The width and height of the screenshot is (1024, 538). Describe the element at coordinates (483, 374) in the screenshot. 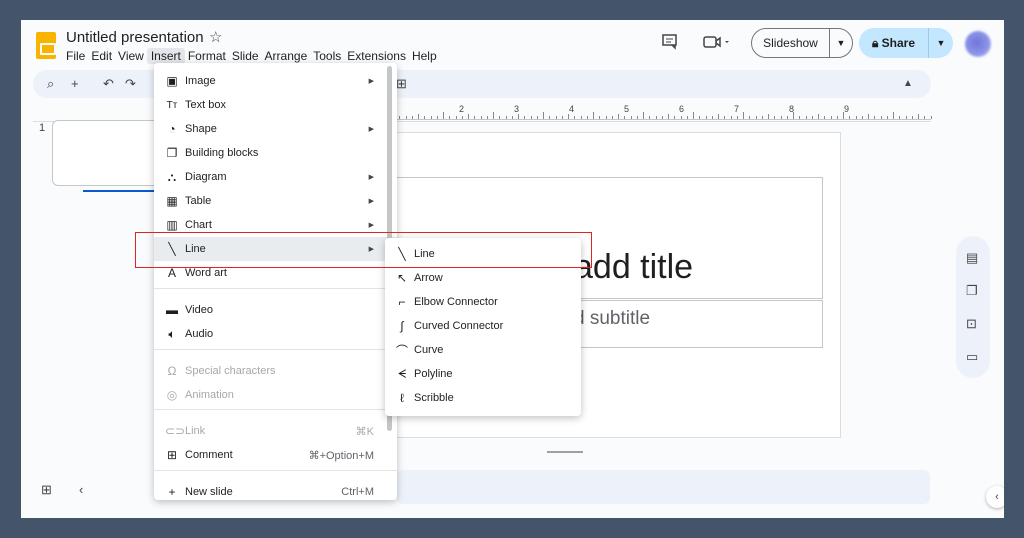

I see `line-submenu-item-polyline: ᗕ Polyline` at that location.